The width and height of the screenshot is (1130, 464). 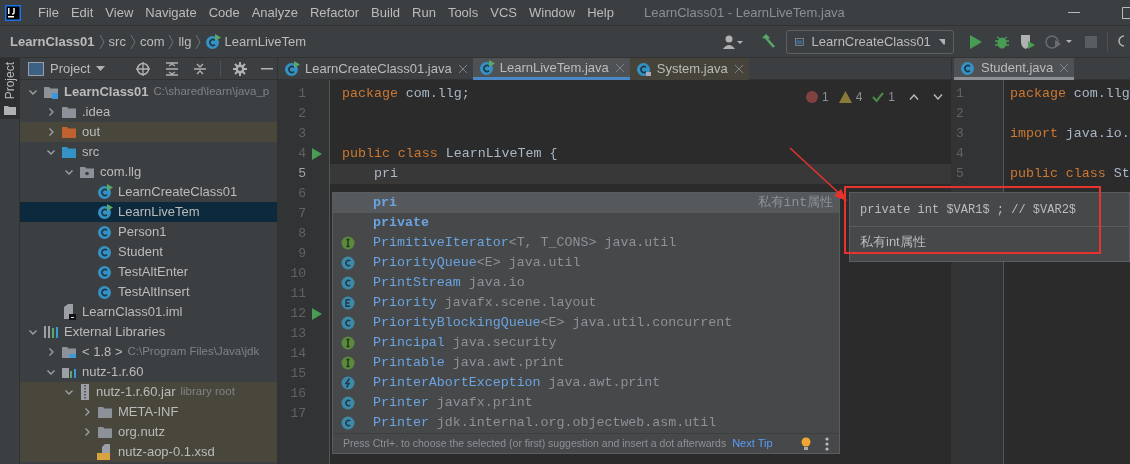 I want to click on completion-item: Priority javafx.scene.layout, so click(x=586, y=303).